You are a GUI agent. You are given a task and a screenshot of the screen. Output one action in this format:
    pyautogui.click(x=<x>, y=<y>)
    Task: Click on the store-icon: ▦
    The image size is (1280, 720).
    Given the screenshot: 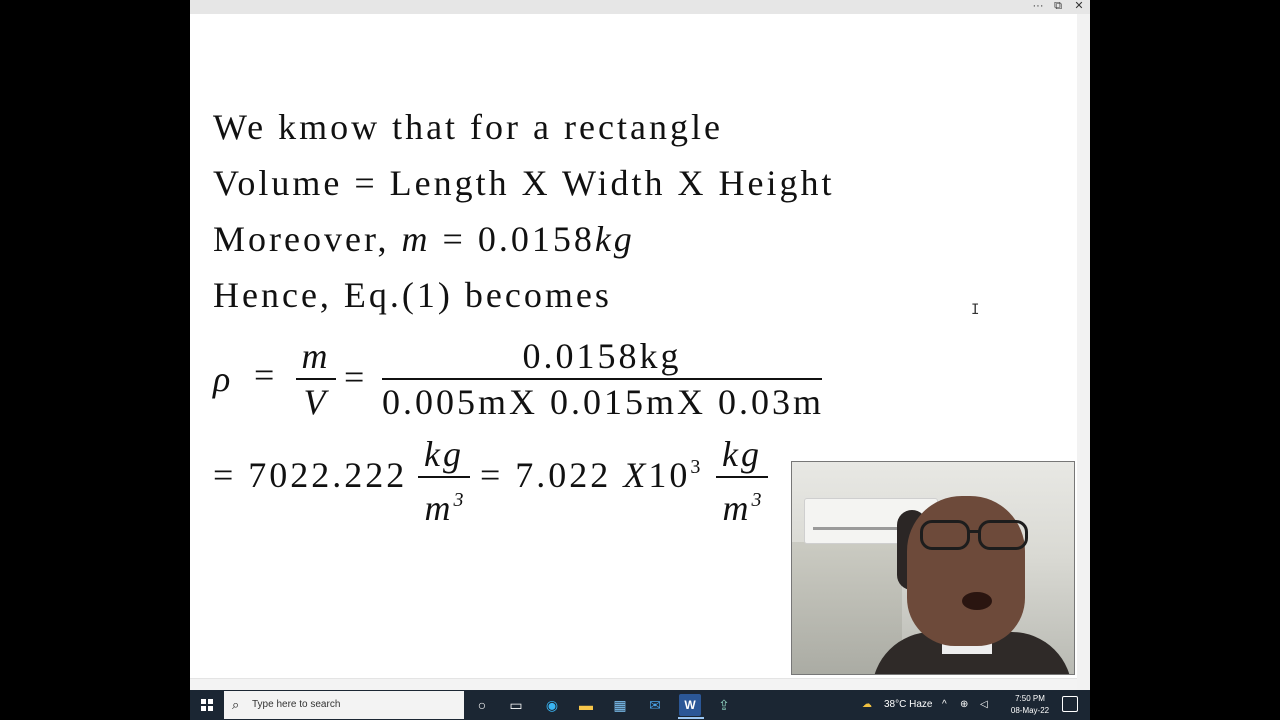 What is the action you would take?
    pyautogui.click(x=620, y=705)
    